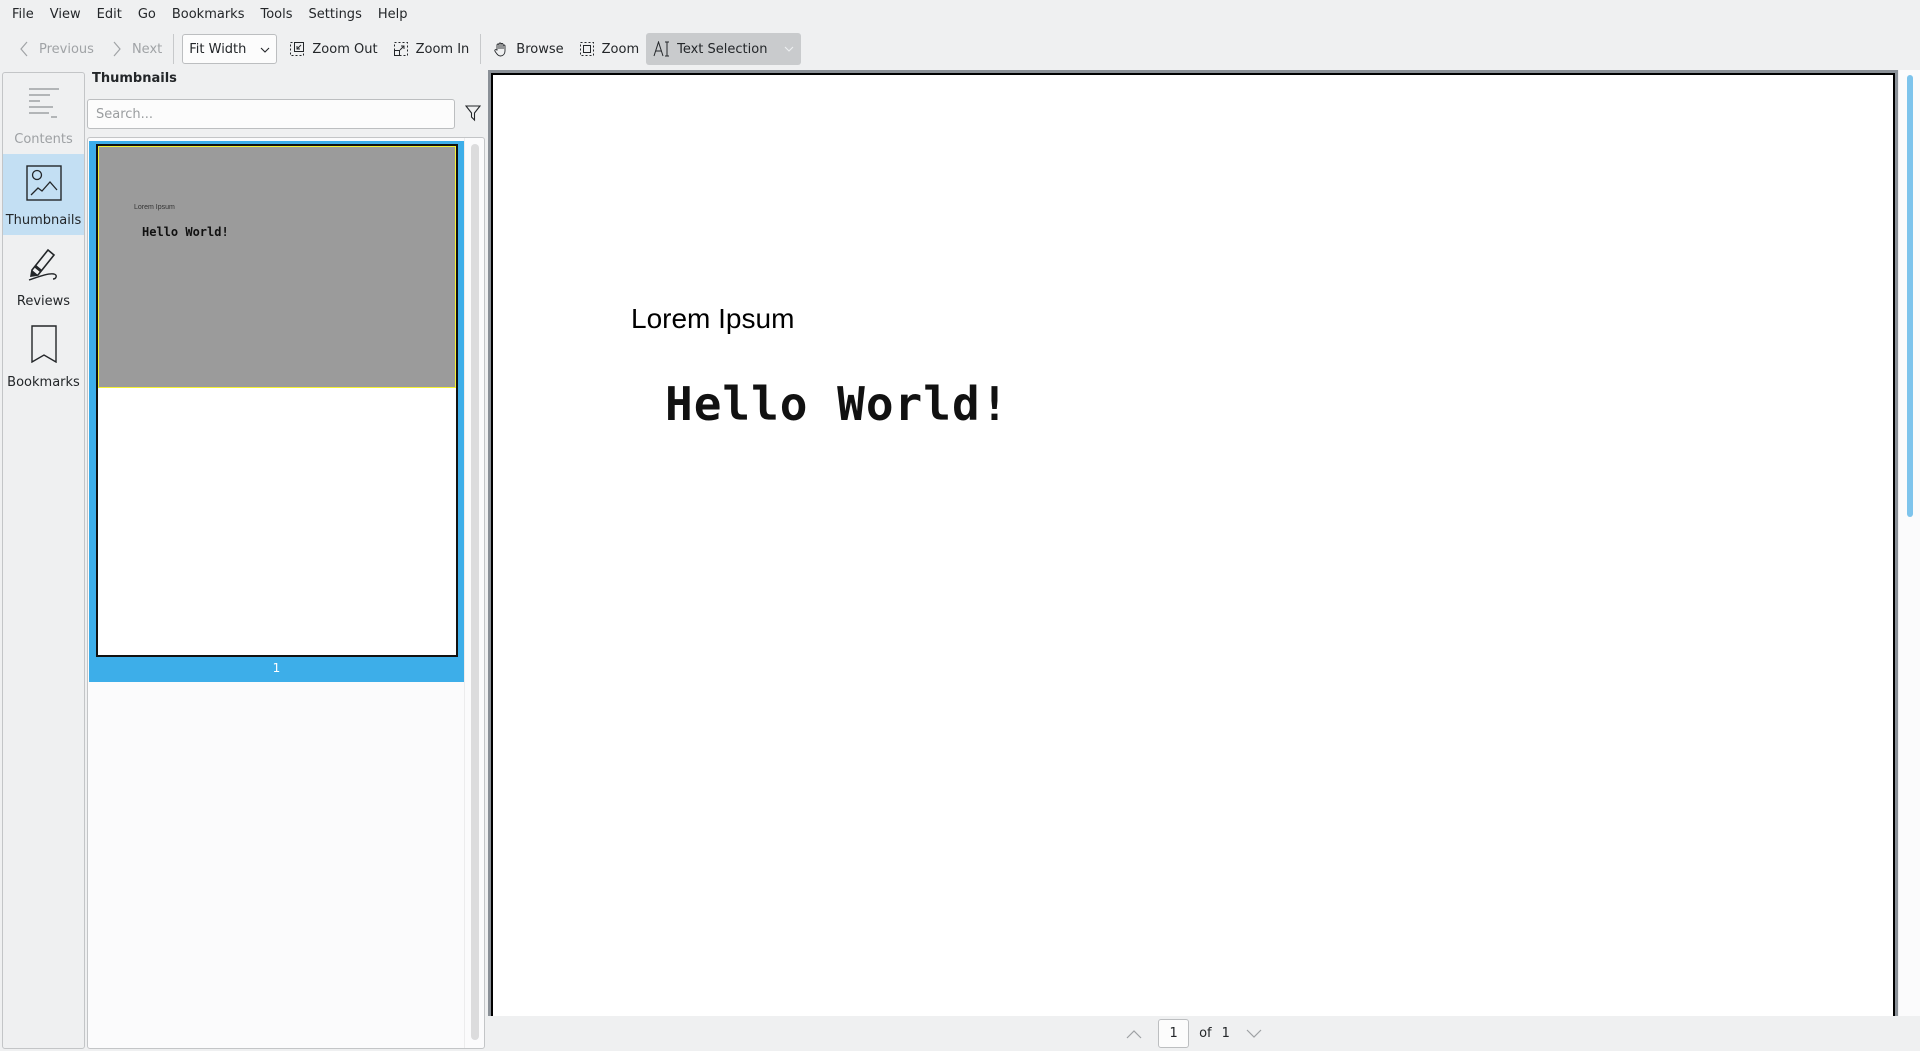  I want to click on total-pages: 1, so click(1225, 1033).